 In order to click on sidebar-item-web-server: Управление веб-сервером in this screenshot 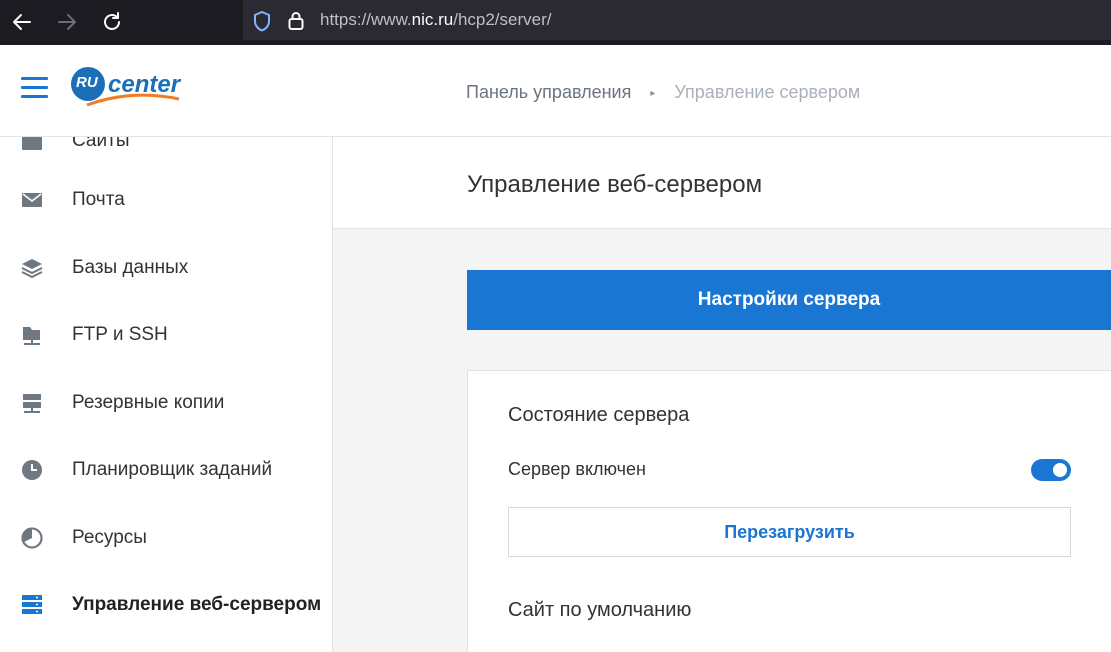, I will do `click(166, 605)`.